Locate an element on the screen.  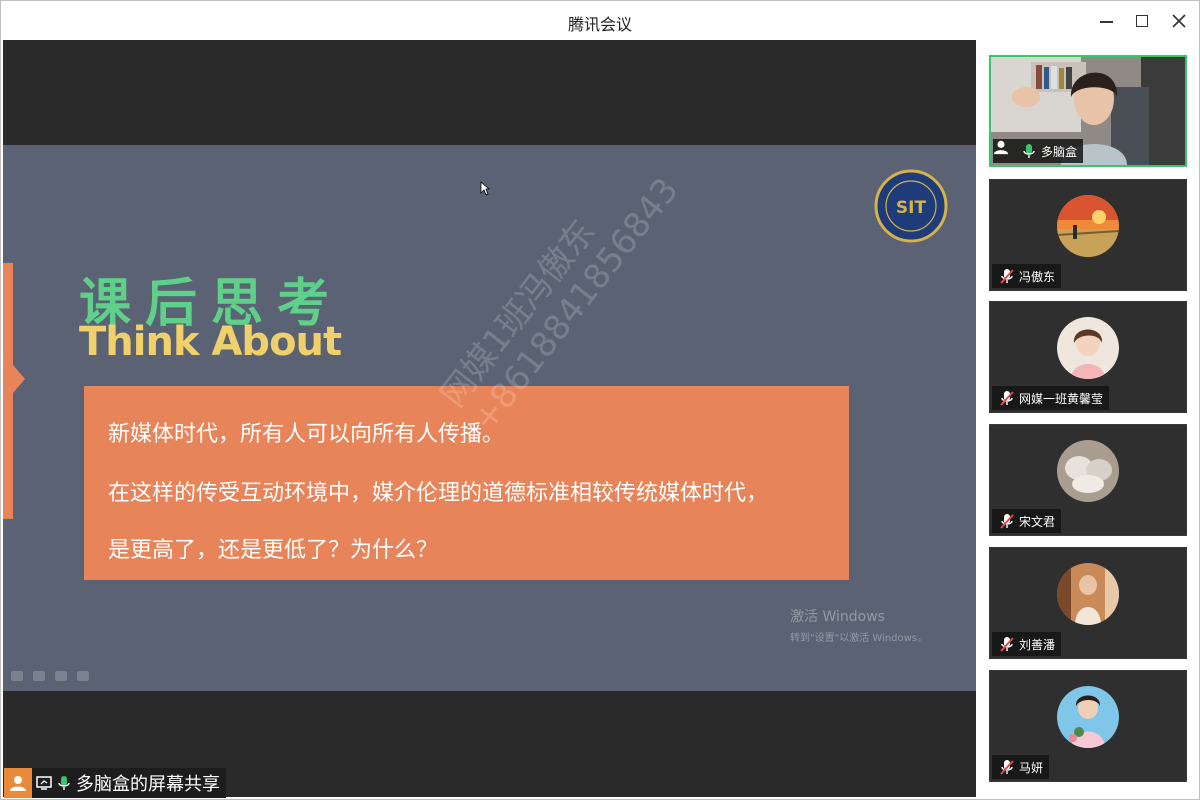
minimize-button is located at coordinates (1106, 21).